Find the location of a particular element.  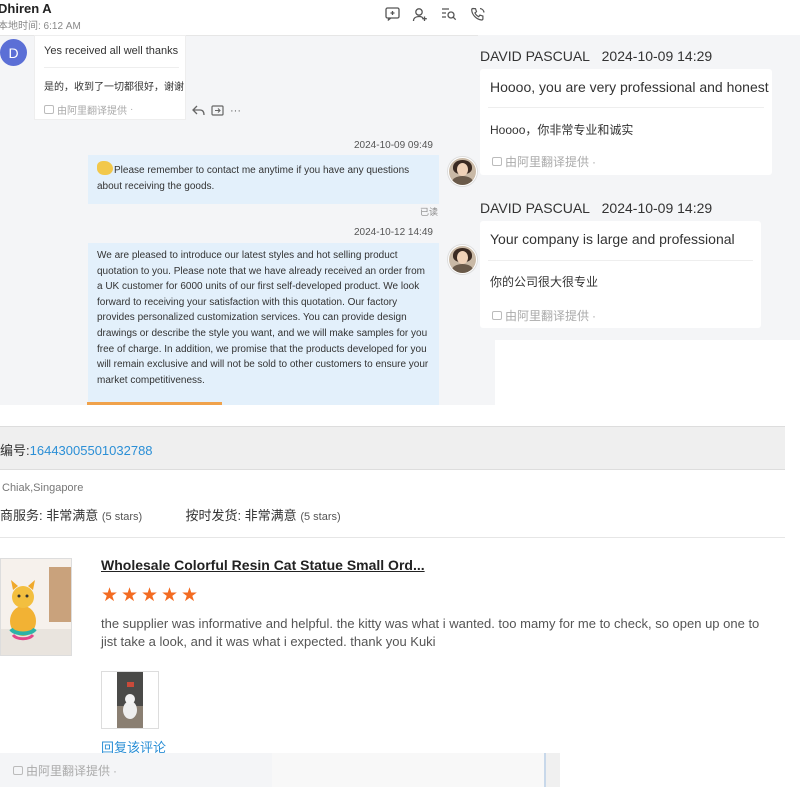

order-number-line: 编号:16443005501032788 is located at coordinates (76, 449).